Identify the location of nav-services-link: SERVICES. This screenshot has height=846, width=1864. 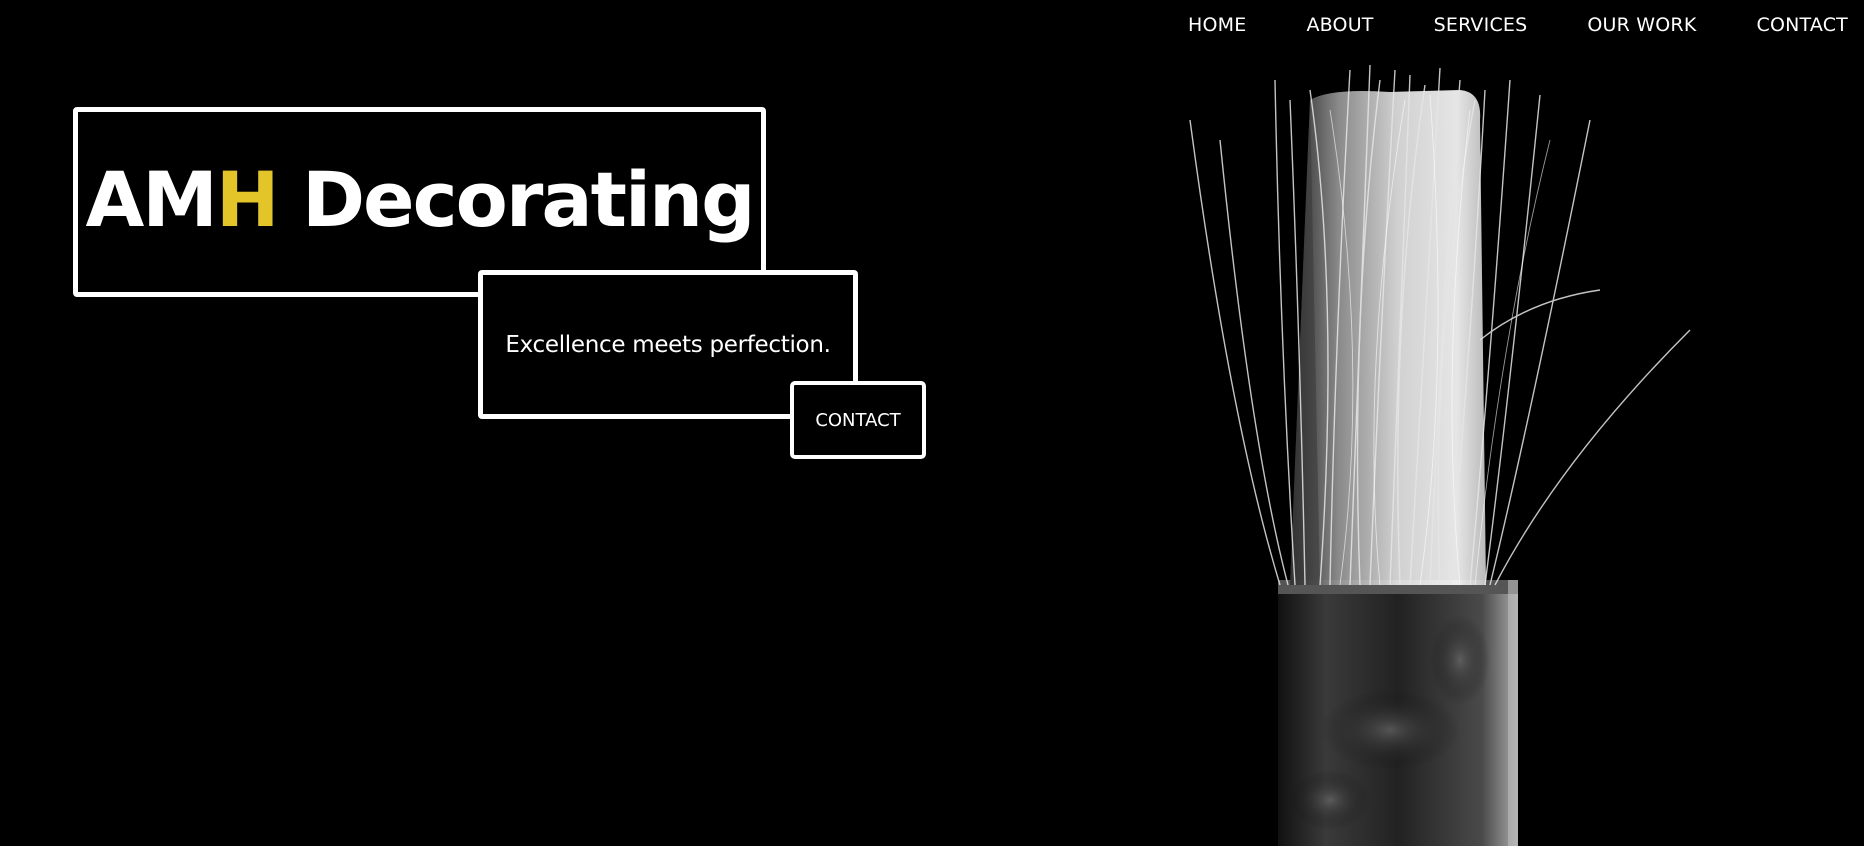
(1481, 25).